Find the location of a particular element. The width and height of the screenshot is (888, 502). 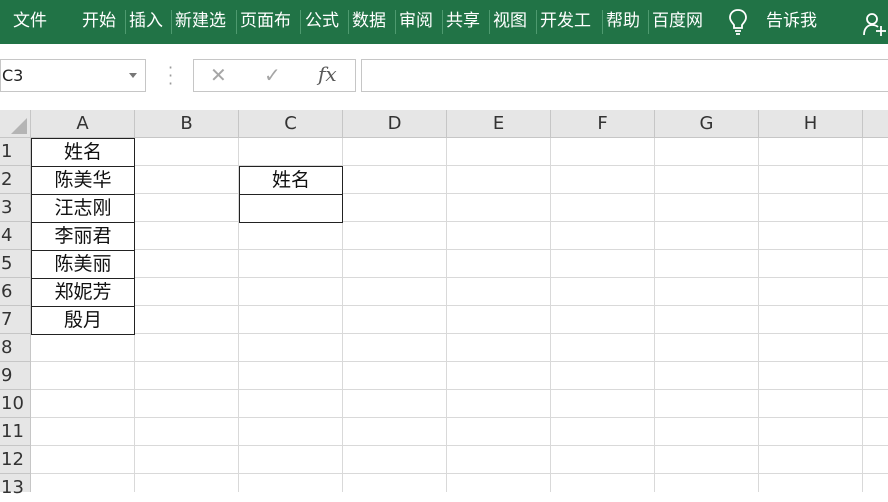

row-header-13: 13 is located at coordinates (15, 486).